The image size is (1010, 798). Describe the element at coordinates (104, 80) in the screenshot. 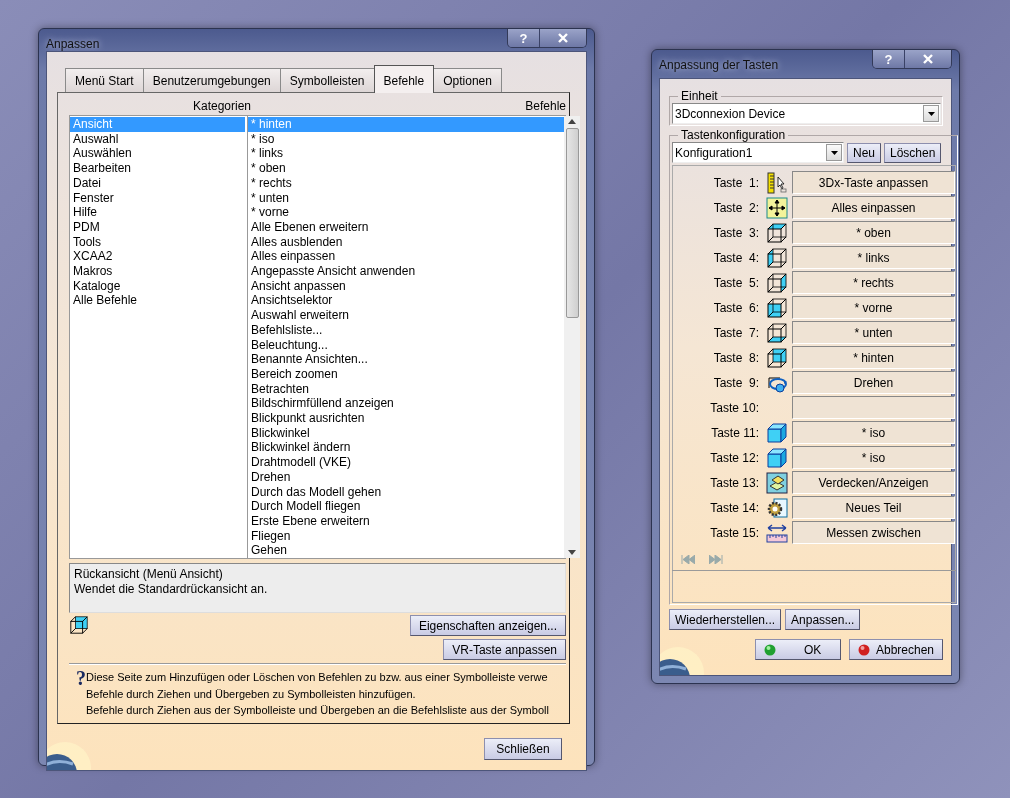

I see `tab: Menü Start` at that location.